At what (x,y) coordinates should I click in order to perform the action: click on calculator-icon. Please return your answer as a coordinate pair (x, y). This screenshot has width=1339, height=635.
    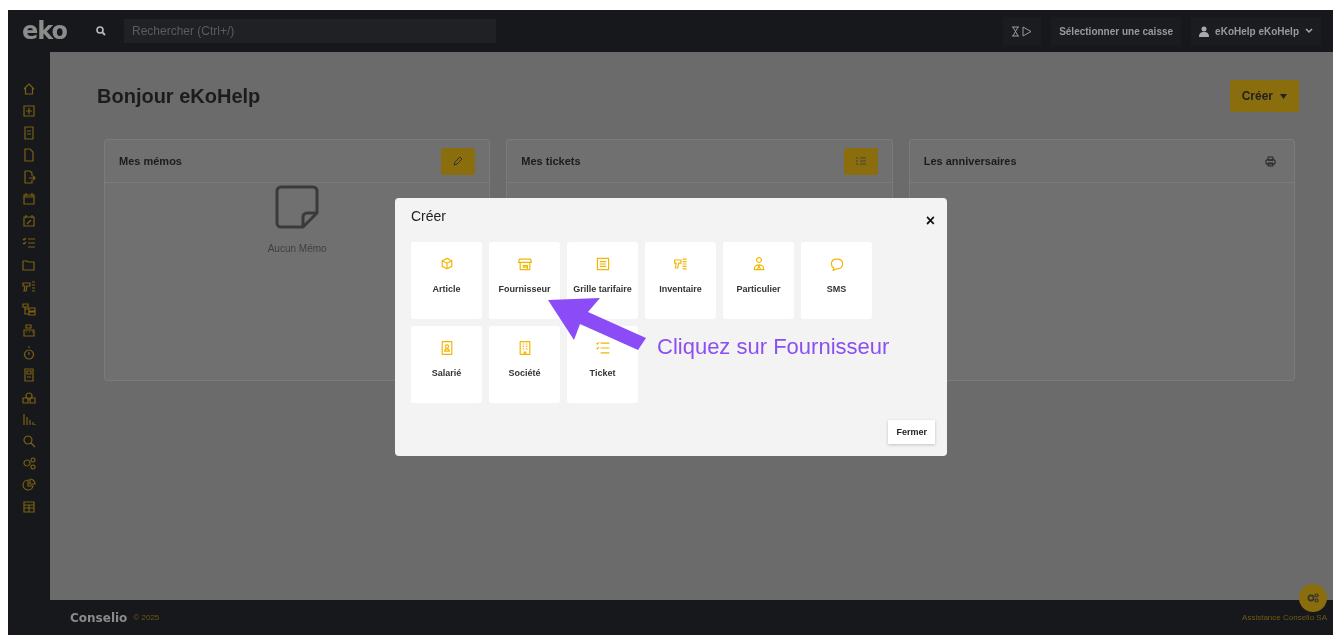
    Looking at the image, I should click on (29, 375).